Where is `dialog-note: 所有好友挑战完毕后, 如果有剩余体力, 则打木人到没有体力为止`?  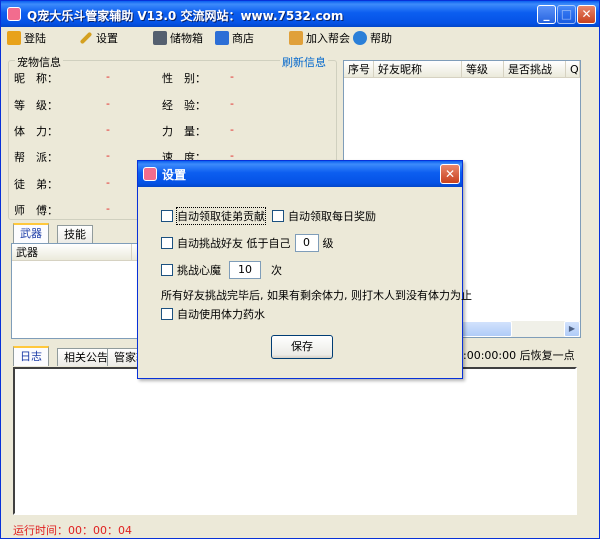 dialog-note: 所有好友挑战完毕后, 如果有剩余体力, 则打木人到没有体力为止 is located at coordinates (316, 295).